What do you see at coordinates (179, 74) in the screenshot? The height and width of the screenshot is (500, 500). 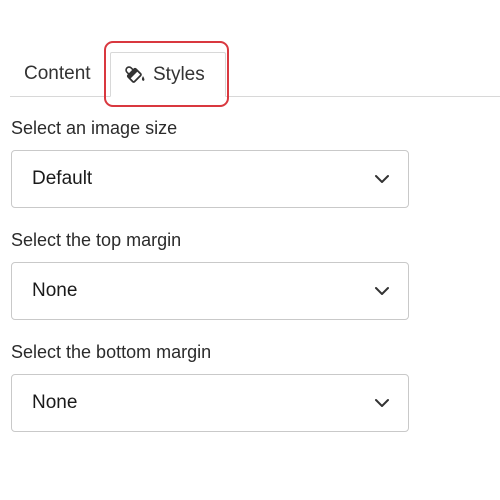 I see `tab-styles-label: Styles` at bounding box center [179, 74].